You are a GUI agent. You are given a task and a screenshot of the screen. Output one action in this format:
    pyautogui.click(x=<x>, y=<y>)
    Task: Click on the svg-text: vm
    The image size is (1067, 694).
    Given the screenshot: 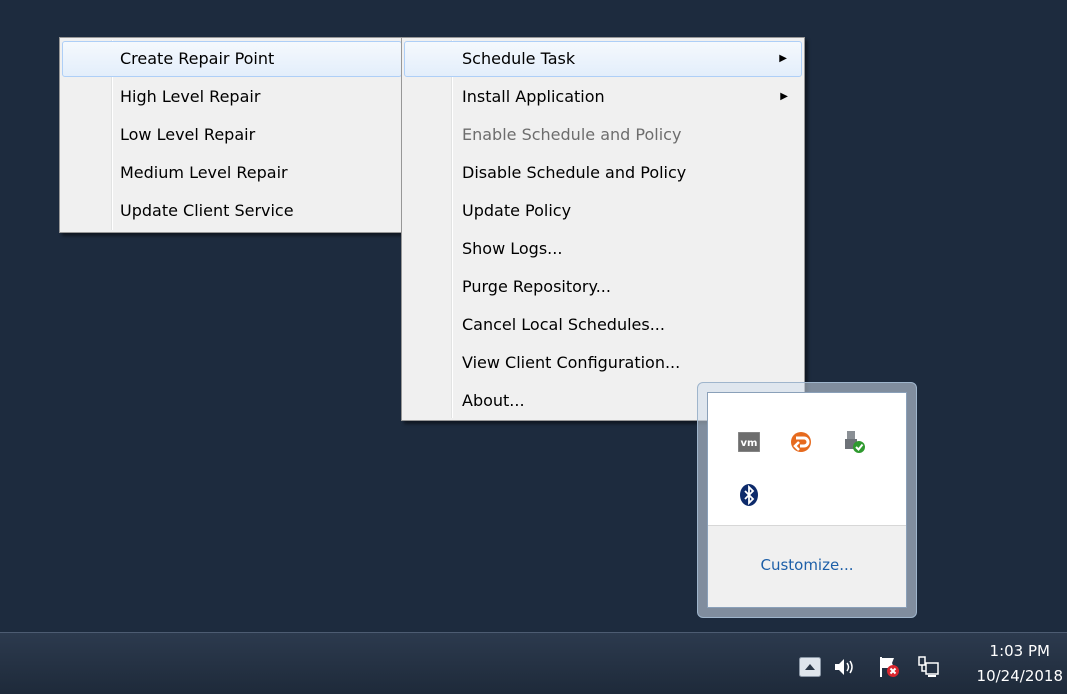 What is the action you would take?
    pyautogui.click(x=749, y=443)
    